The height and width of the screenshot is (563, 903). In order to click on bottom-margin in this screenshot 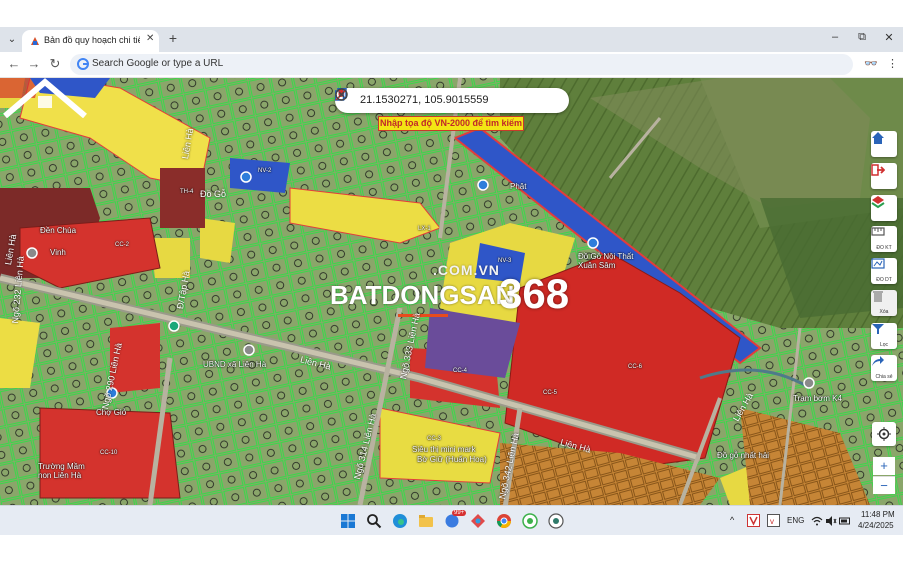, I will do `click(451, 549)`.